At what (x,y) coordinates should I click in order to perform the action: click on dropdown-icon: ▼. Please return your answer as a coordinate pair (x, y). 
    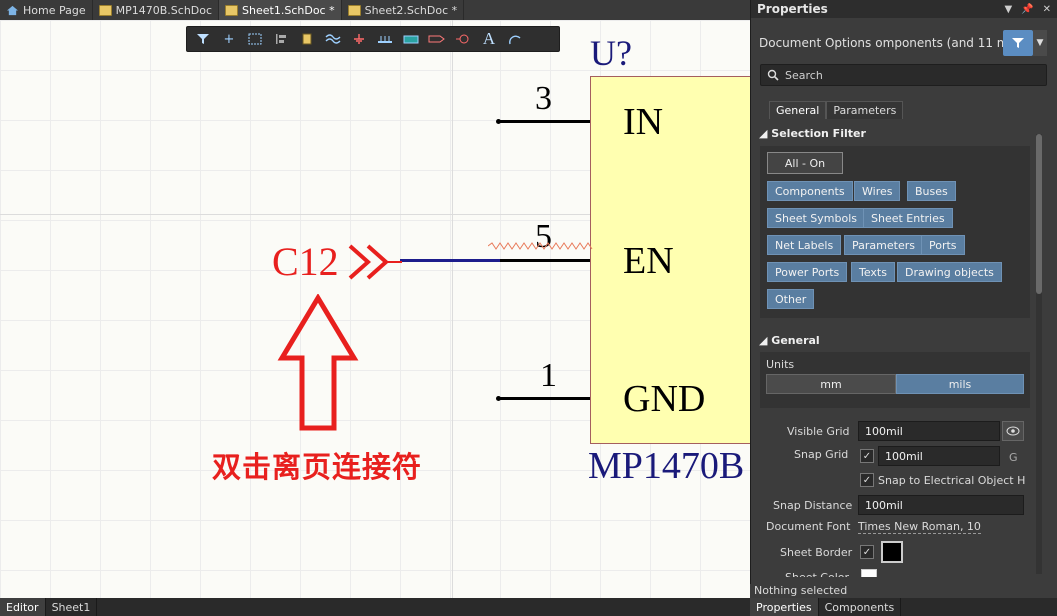
    Looking at the image, I should click on (1008, 9).